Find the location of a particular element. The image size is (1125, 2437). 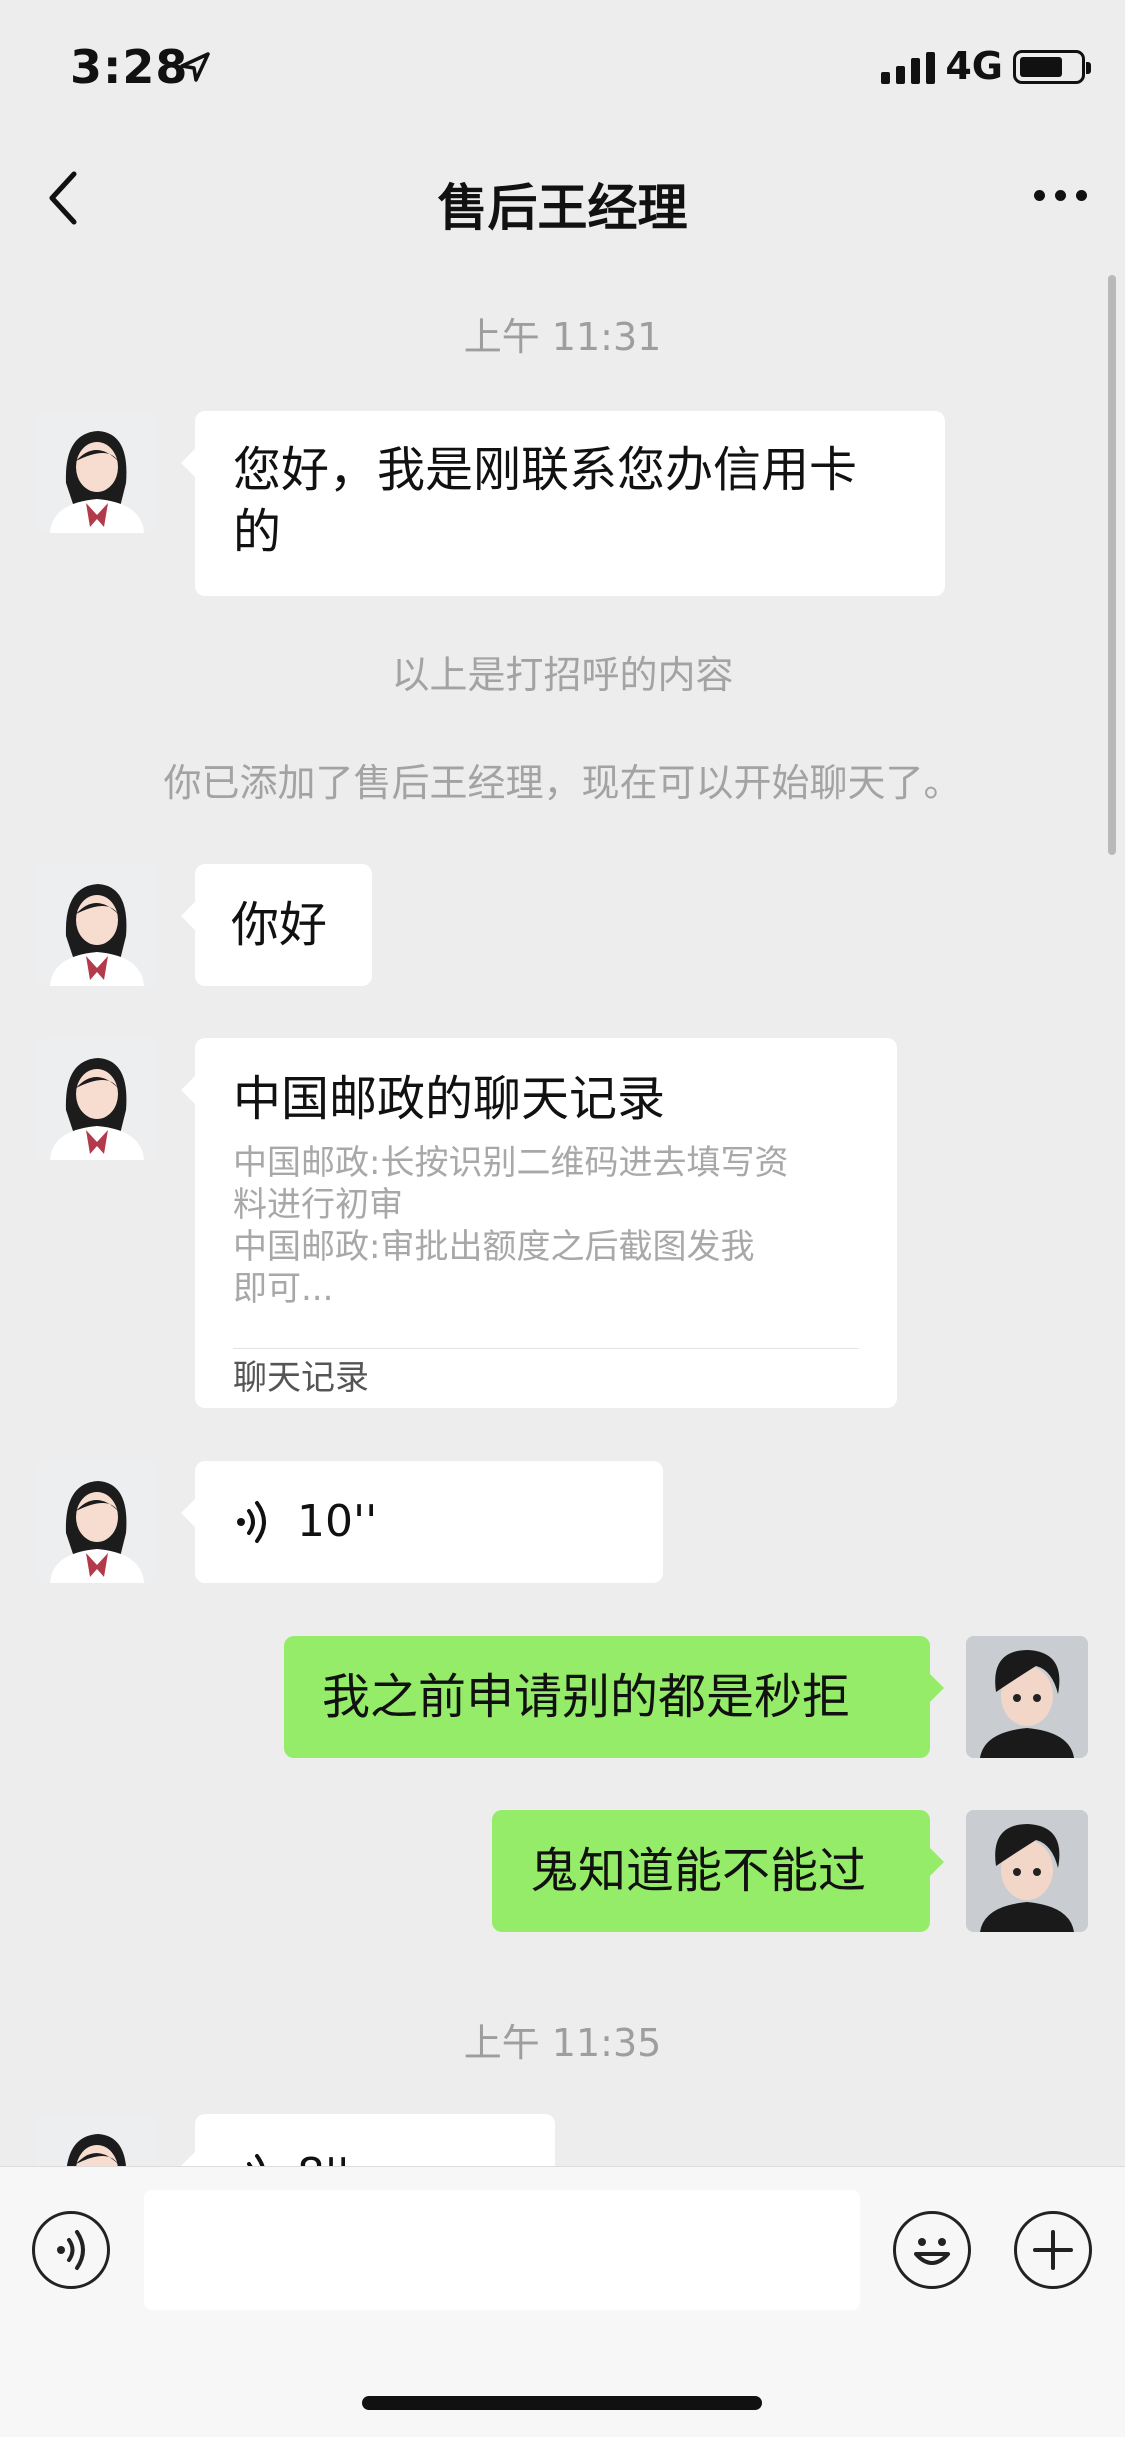

timestamp: 上午 11:31 is located at coordinates (562, 337).